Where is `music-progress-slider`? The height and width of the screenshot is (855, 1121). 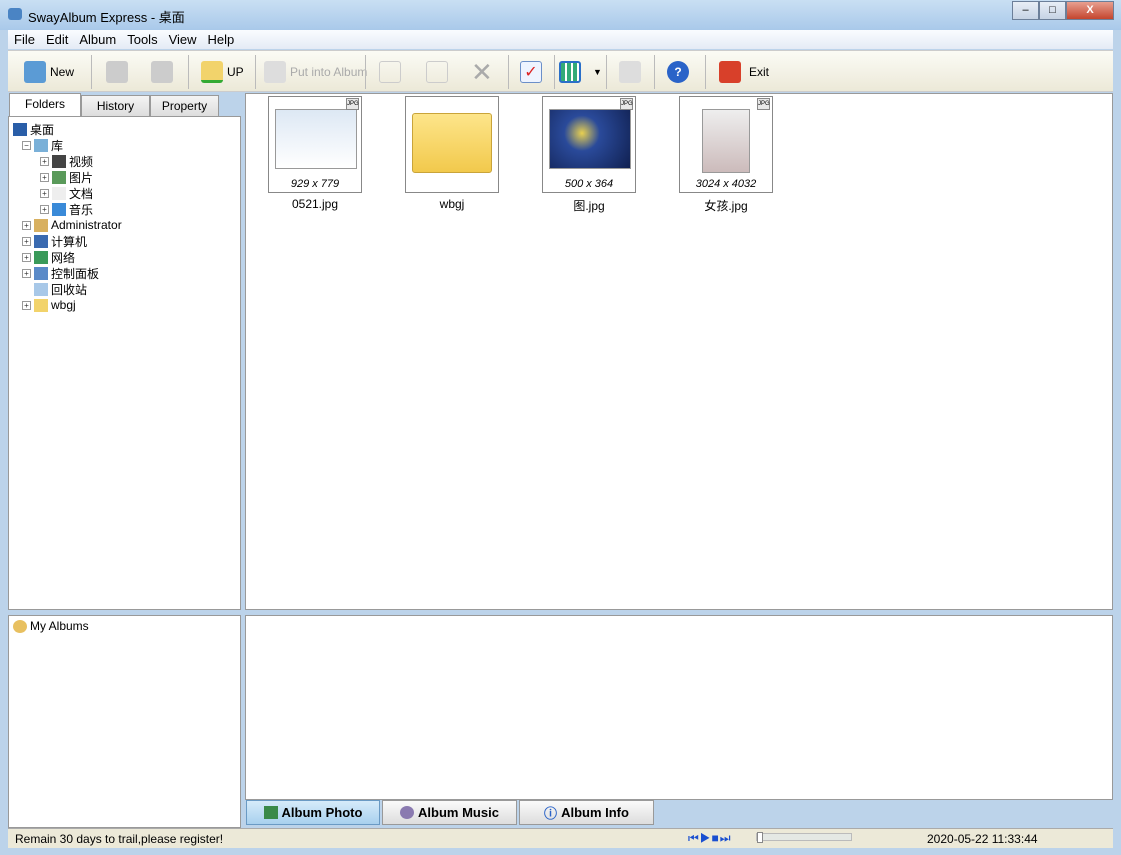
music-progress-slider is located at coordinates (804, 837).